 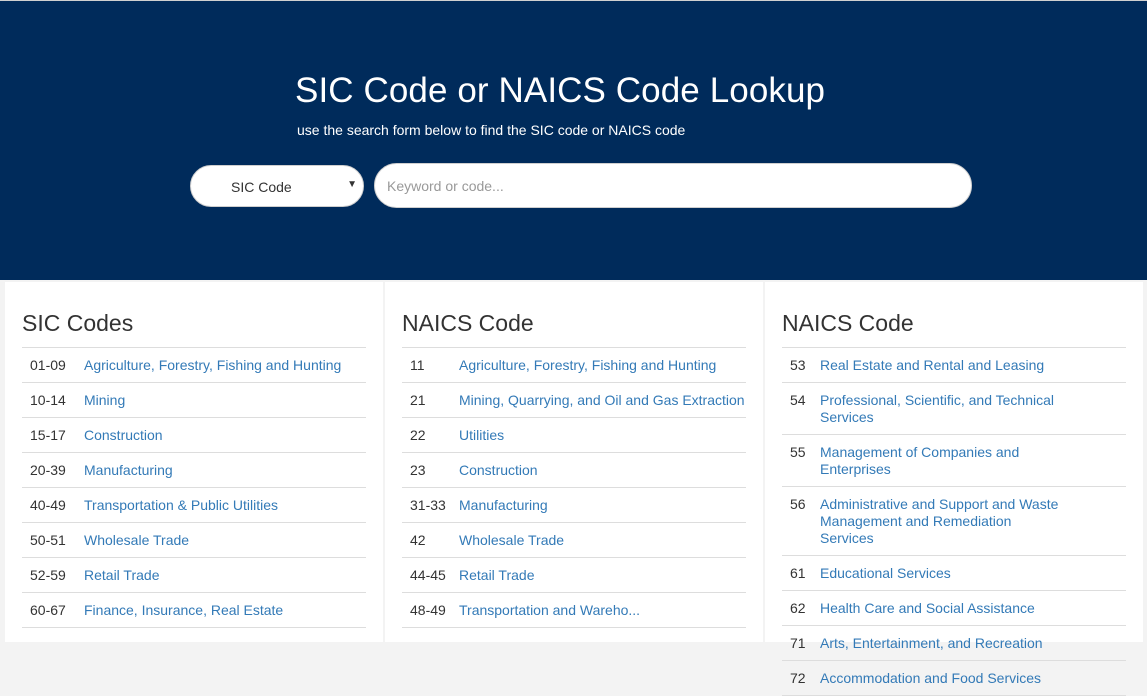 I want to click on code-type-select: SIC Code ▼, so click(x=277, y=186).